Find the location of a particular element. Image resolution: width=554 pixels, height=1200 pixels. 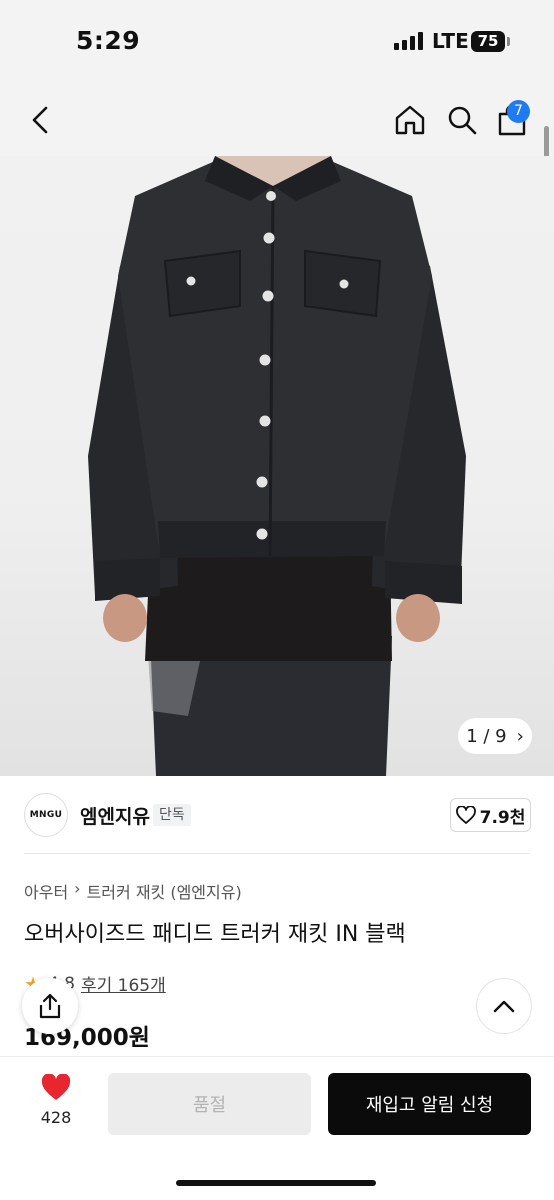

scroll-top-button is located at coordinates (504, 1006).